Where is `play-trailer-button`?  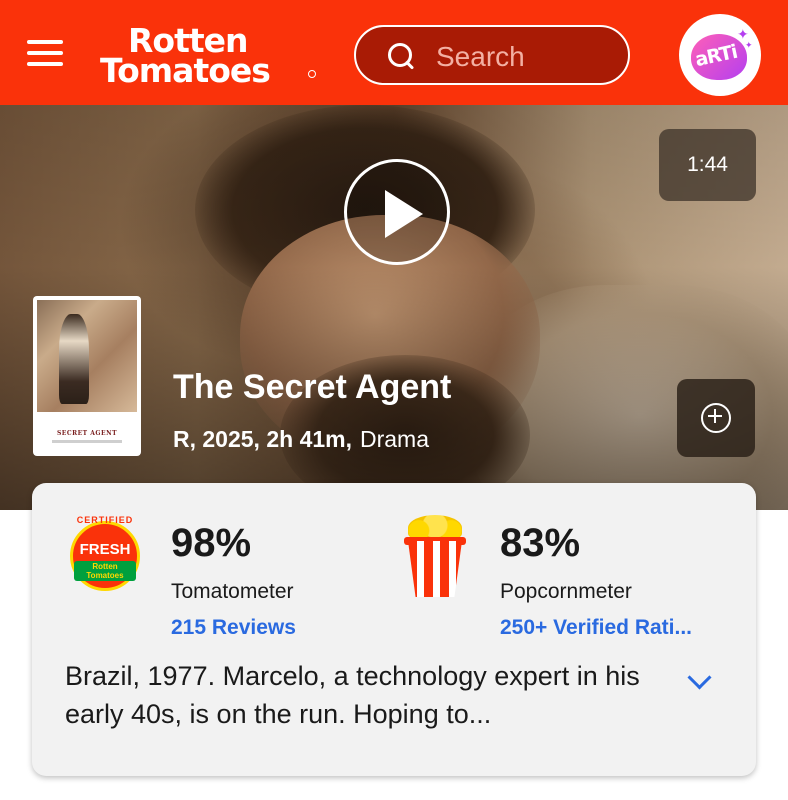 play-trailer-button is located at coordinates (397, 212).